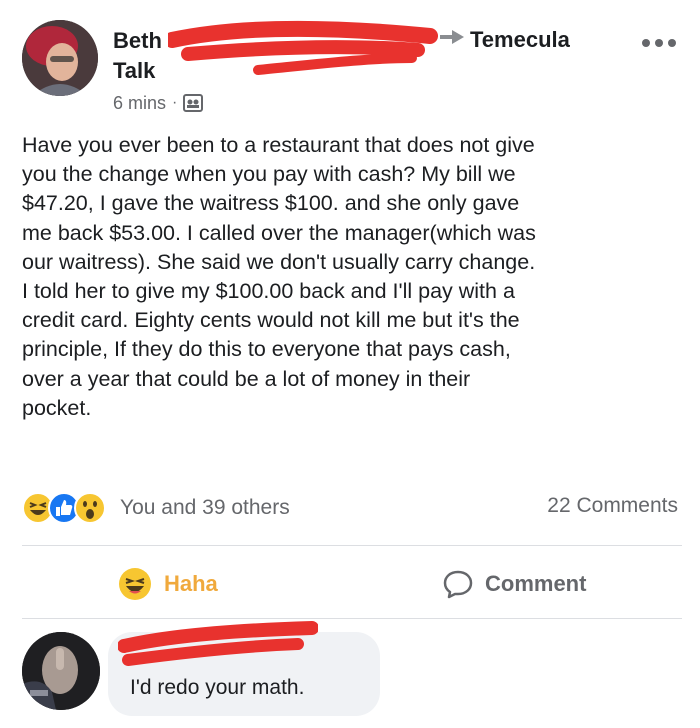  I want to click on haha-button: Haha, so click(168, 584).